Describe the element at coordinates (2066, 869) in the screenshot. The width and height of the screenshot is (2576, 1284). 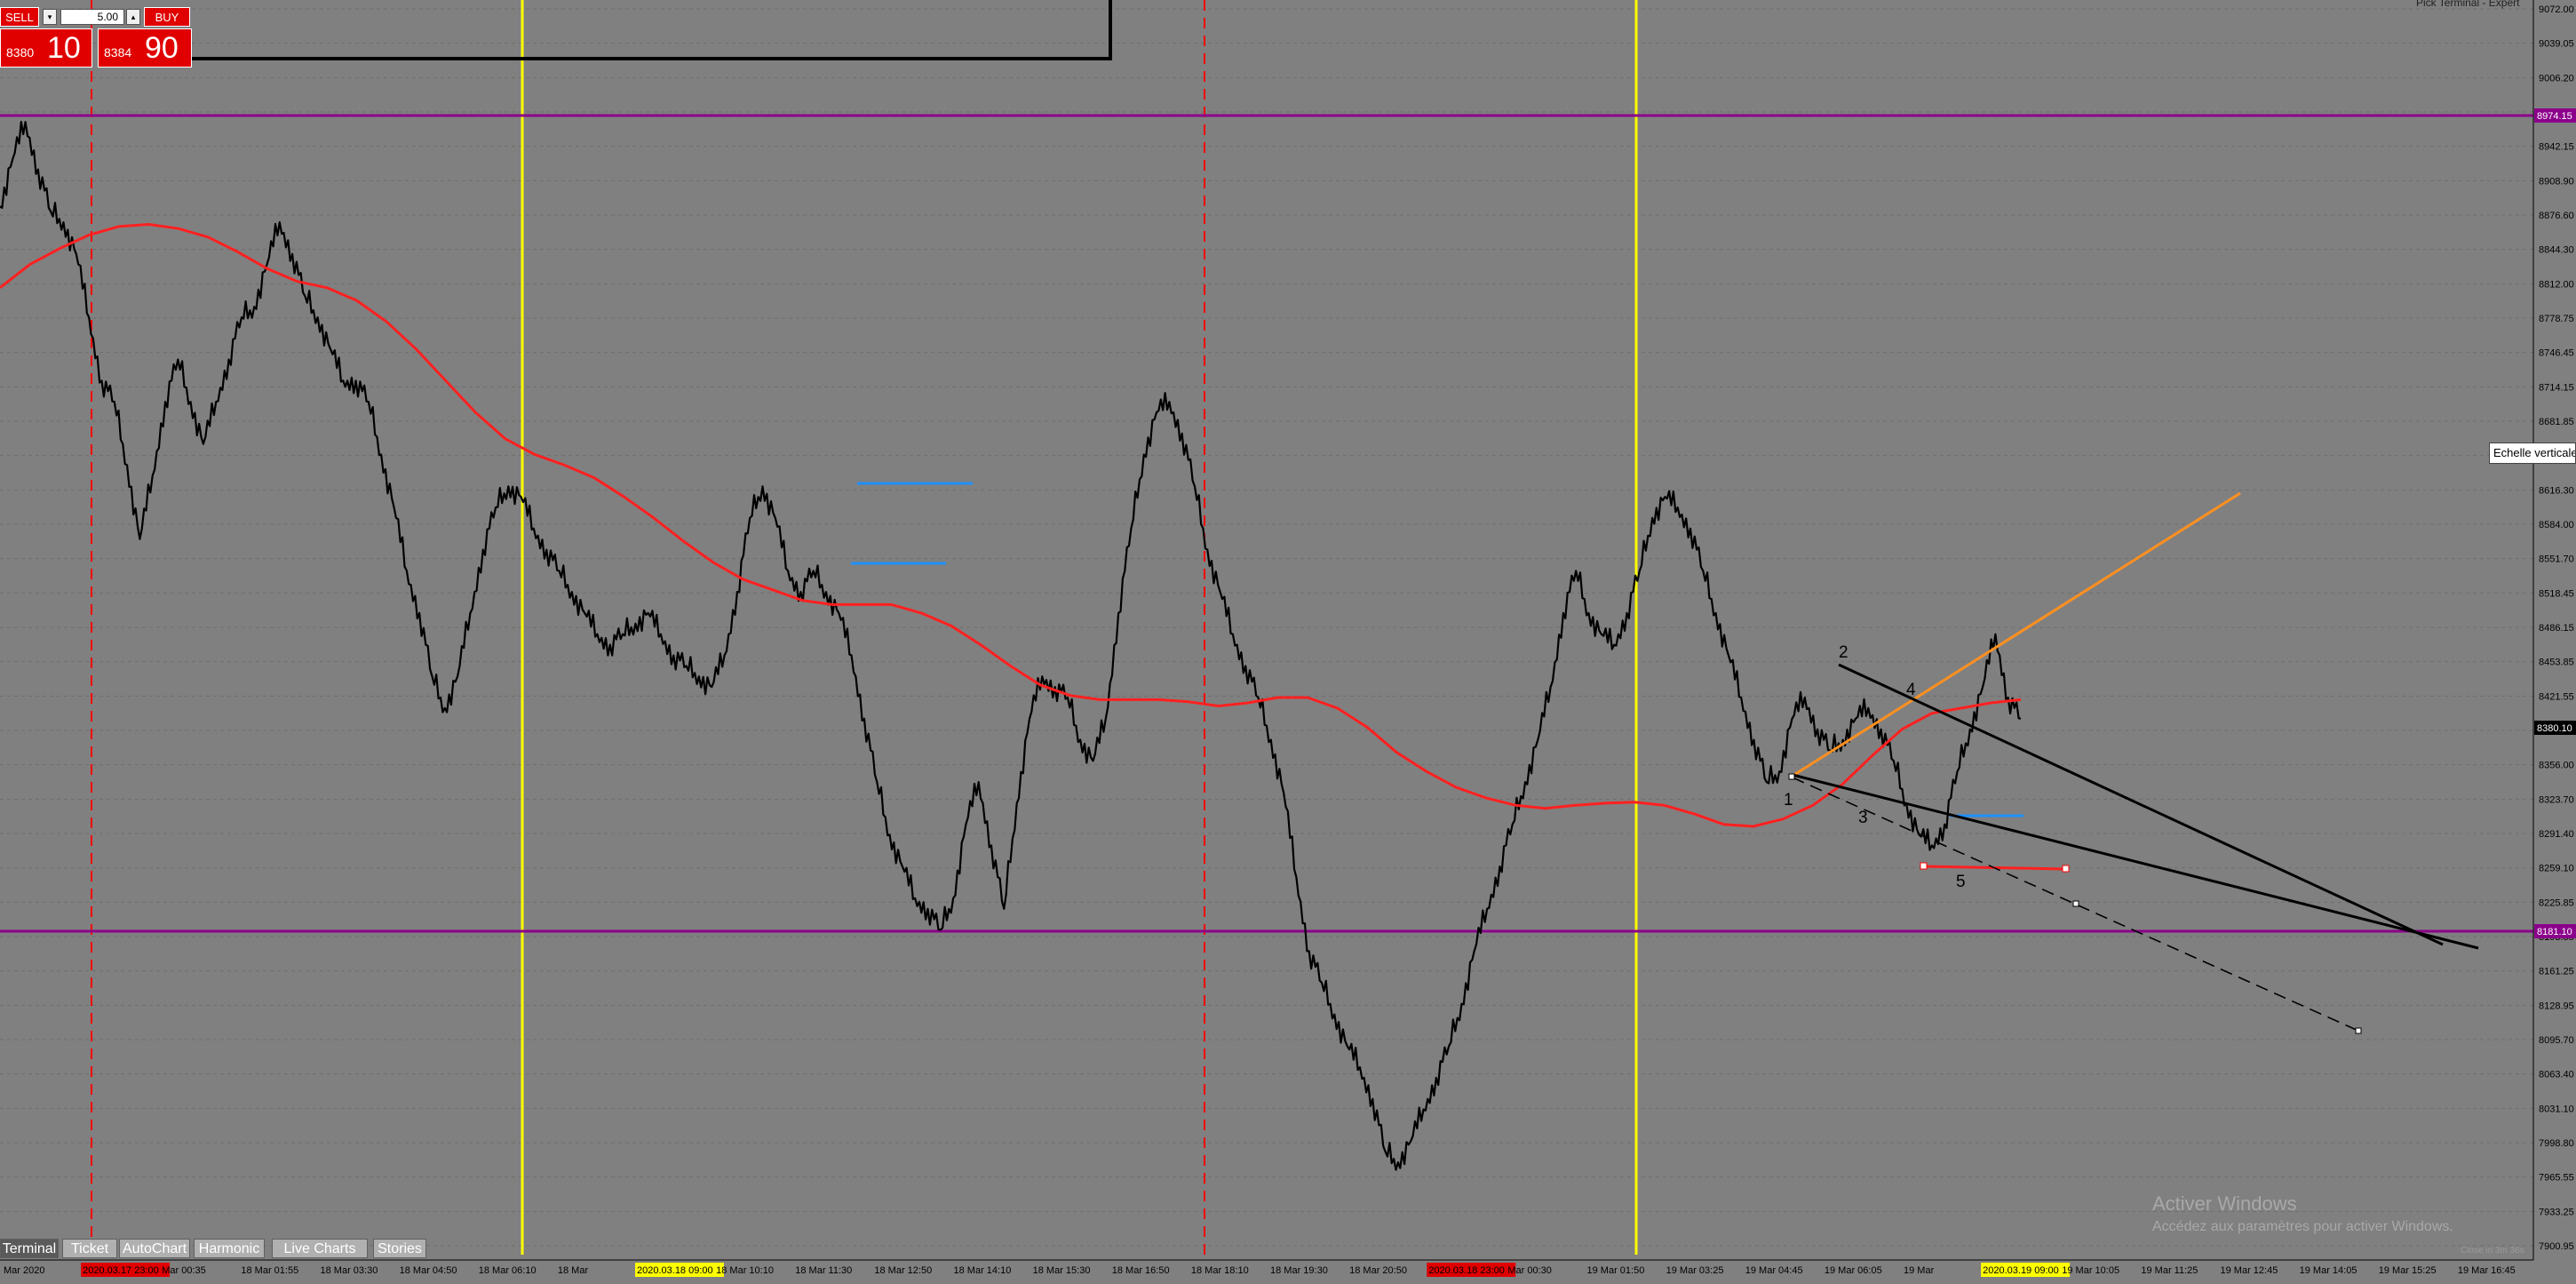
I see `red-segment-handle-right` at that location.